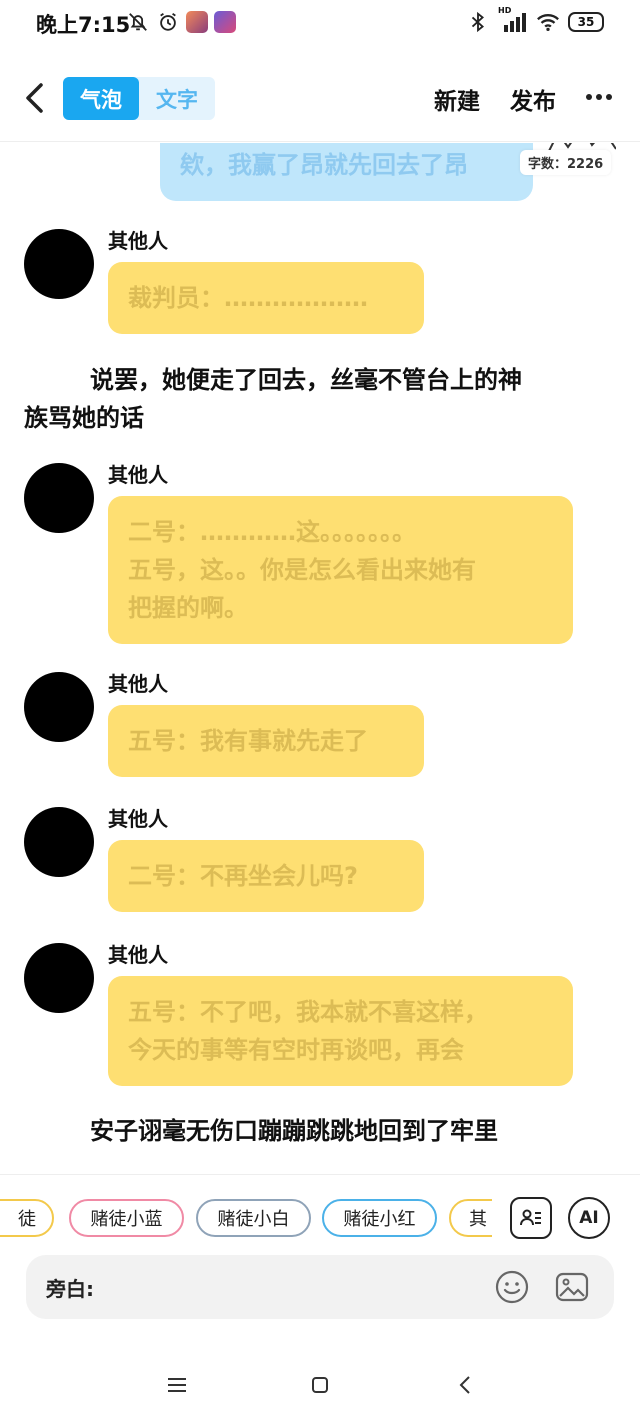  What do you see at coordinates (272, 532) in the screenshot?
I see `message-line: 二号：…………这。。。。。。。` at bounding box center [272, 532].